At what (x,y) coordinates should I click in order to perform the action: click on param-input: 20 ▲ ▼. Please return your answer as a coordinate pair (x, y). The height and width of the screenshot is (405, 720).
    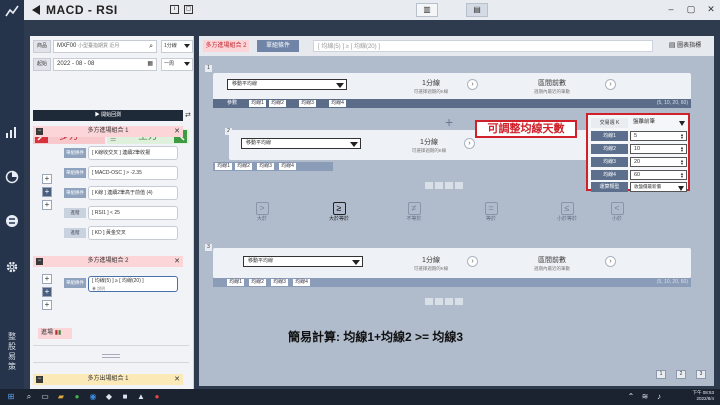
    Looking at the image, I should click on (658, 162).